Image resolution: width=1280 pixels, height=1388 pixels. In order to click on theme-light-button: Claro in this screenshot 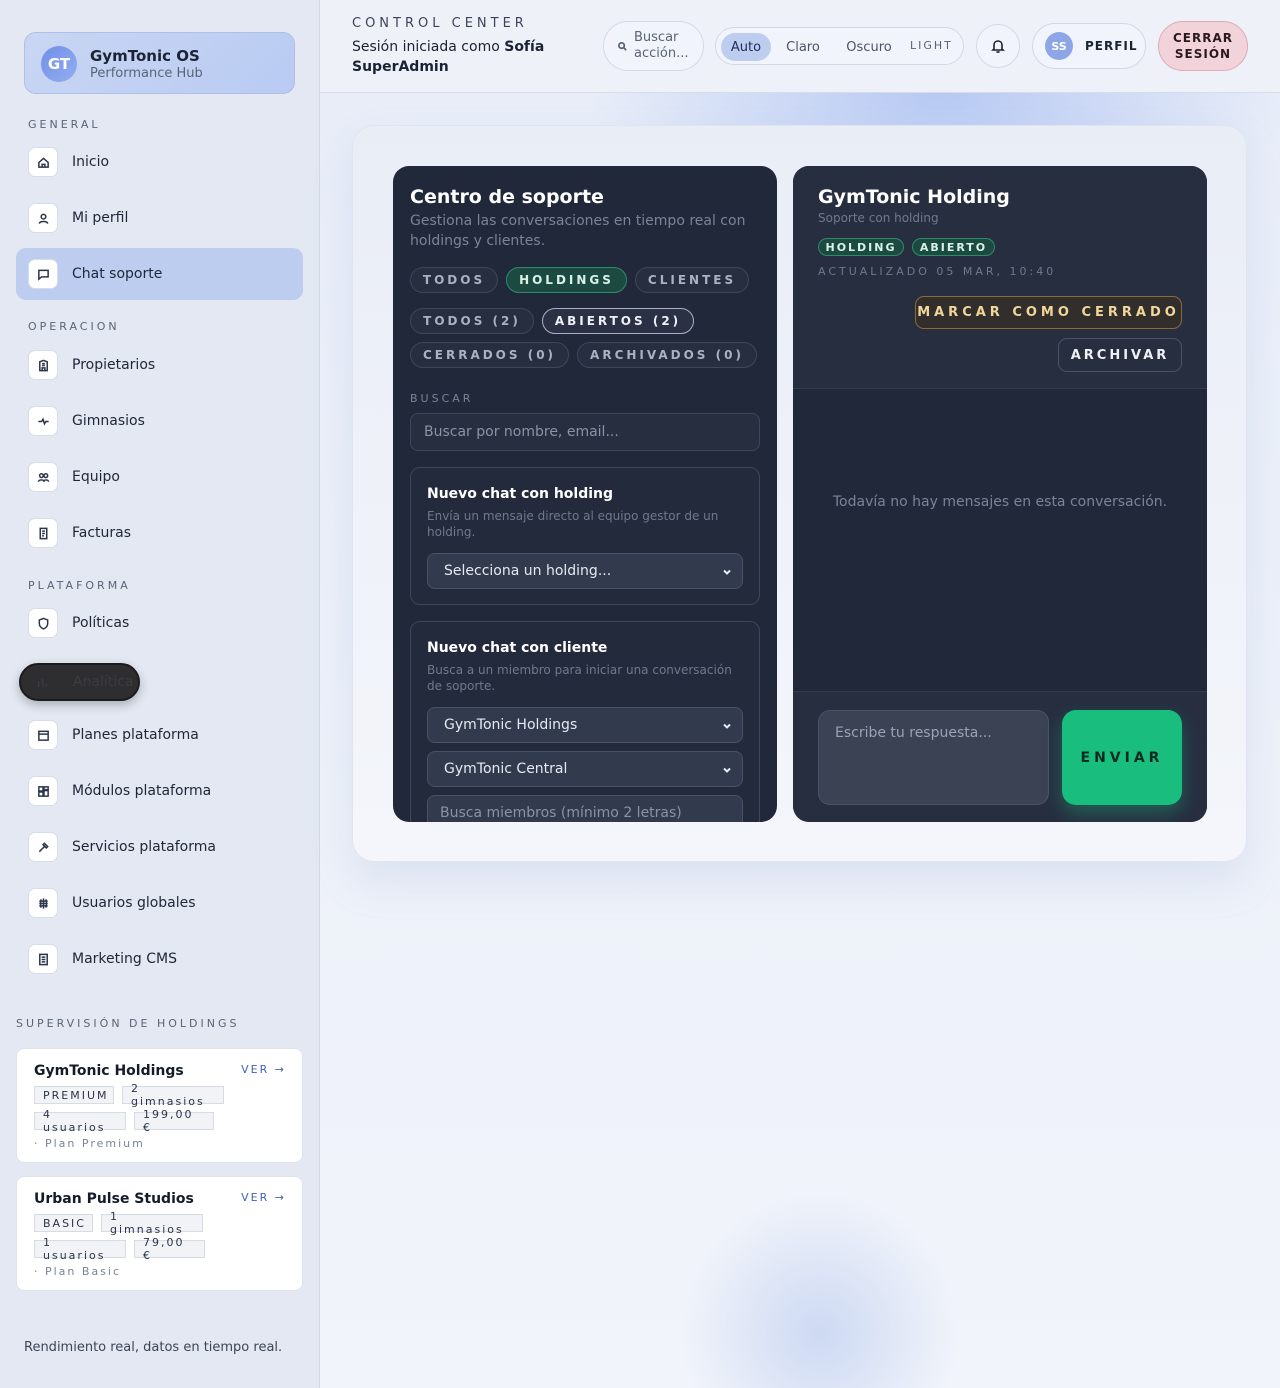, I will do `click(803, 47)`.